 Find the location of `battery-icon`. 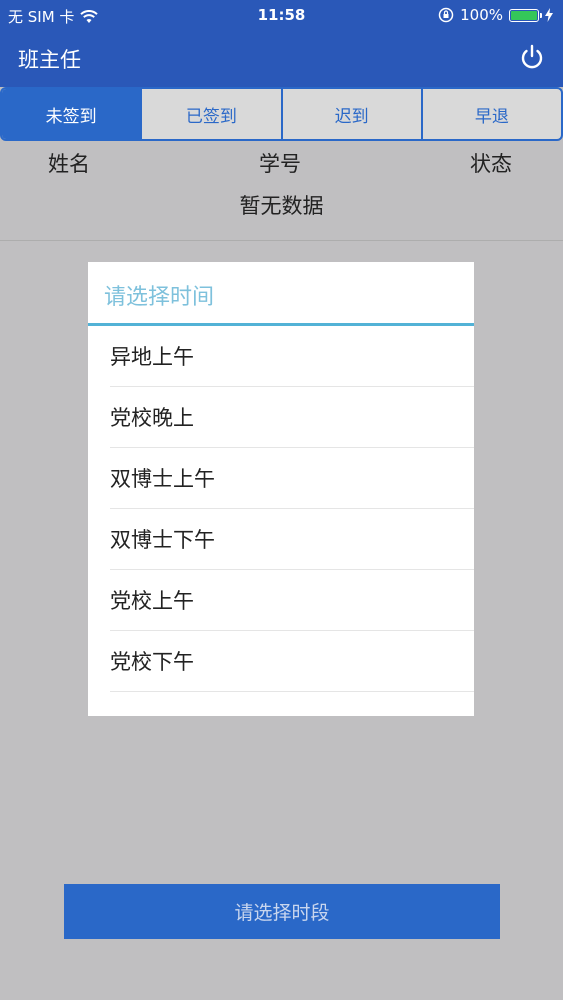

battery-icon is located at coordinates (525, 15).